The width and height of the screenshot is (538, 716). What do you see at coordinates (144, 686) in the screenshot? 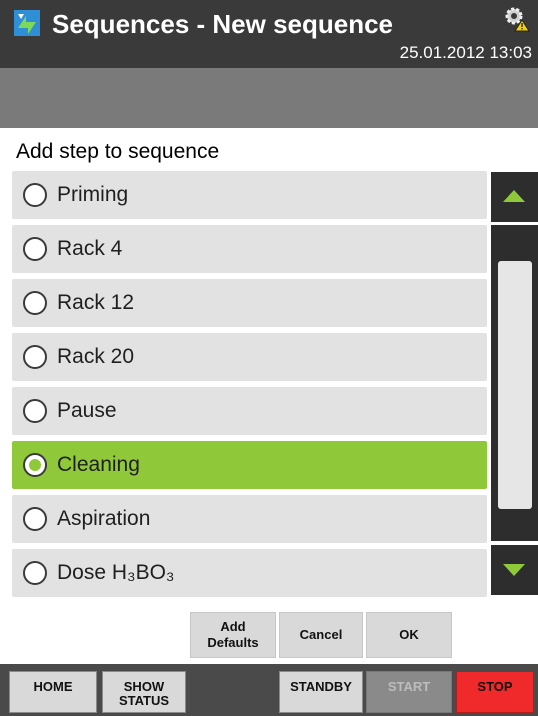
I see `show-status-label-line1: SHOW` at bounding box center [144, 686].